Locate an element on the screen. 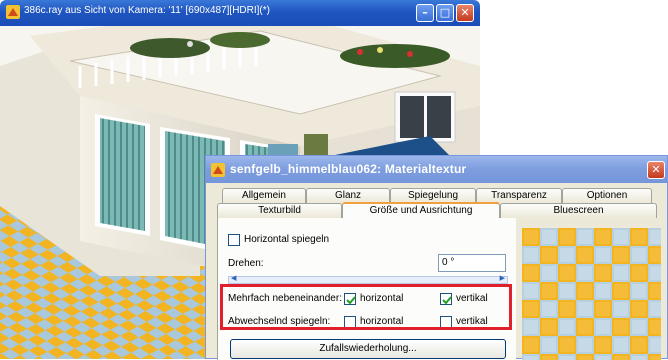 The width and height of the screenshot is (668, 360). tab-texturbild: Texturbild is located at coordinates (279, 210).